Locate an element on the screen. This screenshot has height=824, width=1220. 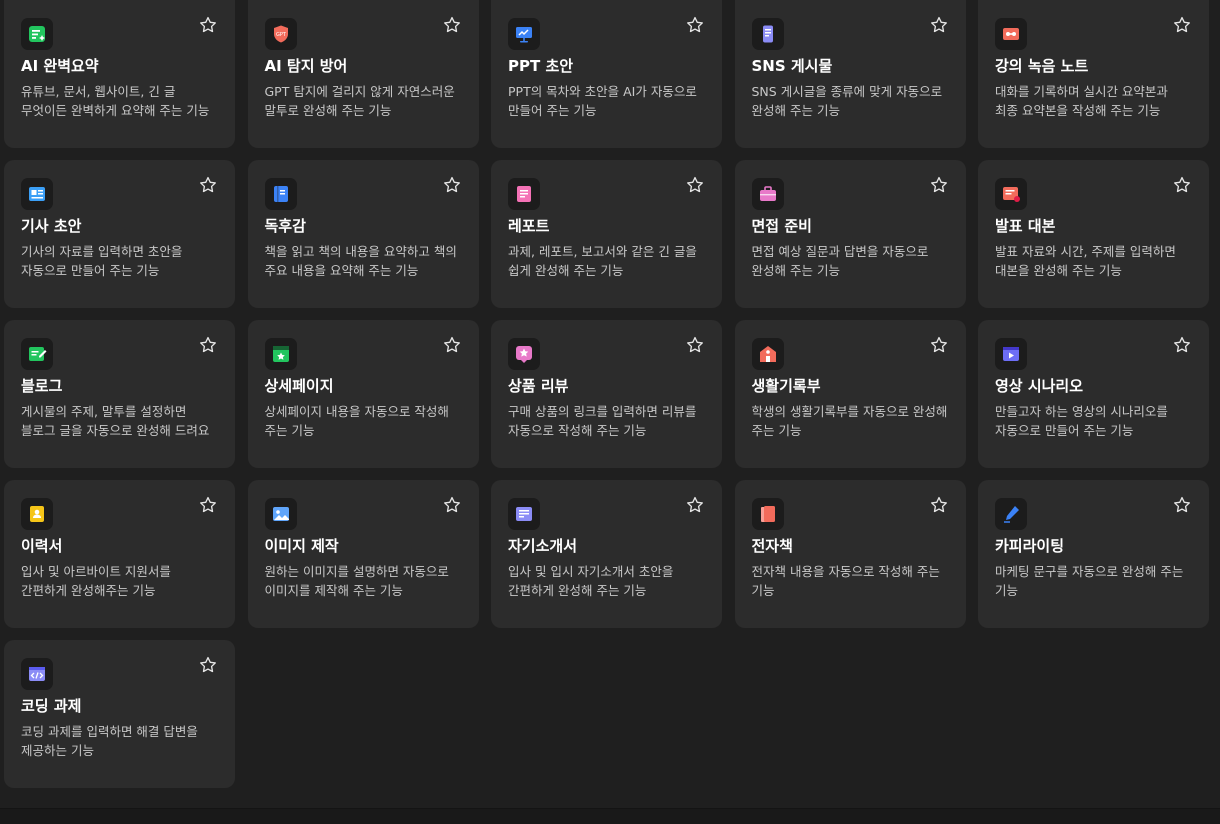
feature-title: 기사 초안 is located at coordinates (51, 226).